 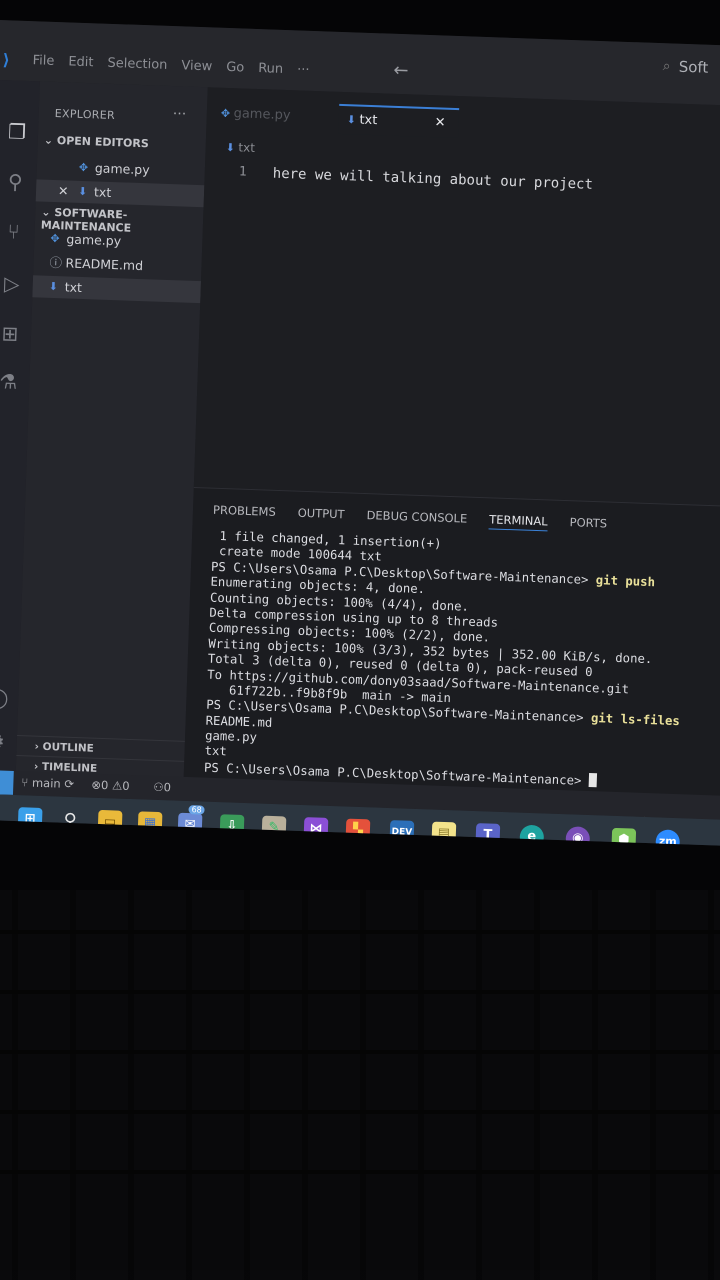 What do you see at coordinates (399, 121) in the screenshot?
I see `tab-txt: ⬇ txt ✕` at bounding box center [399, 121].